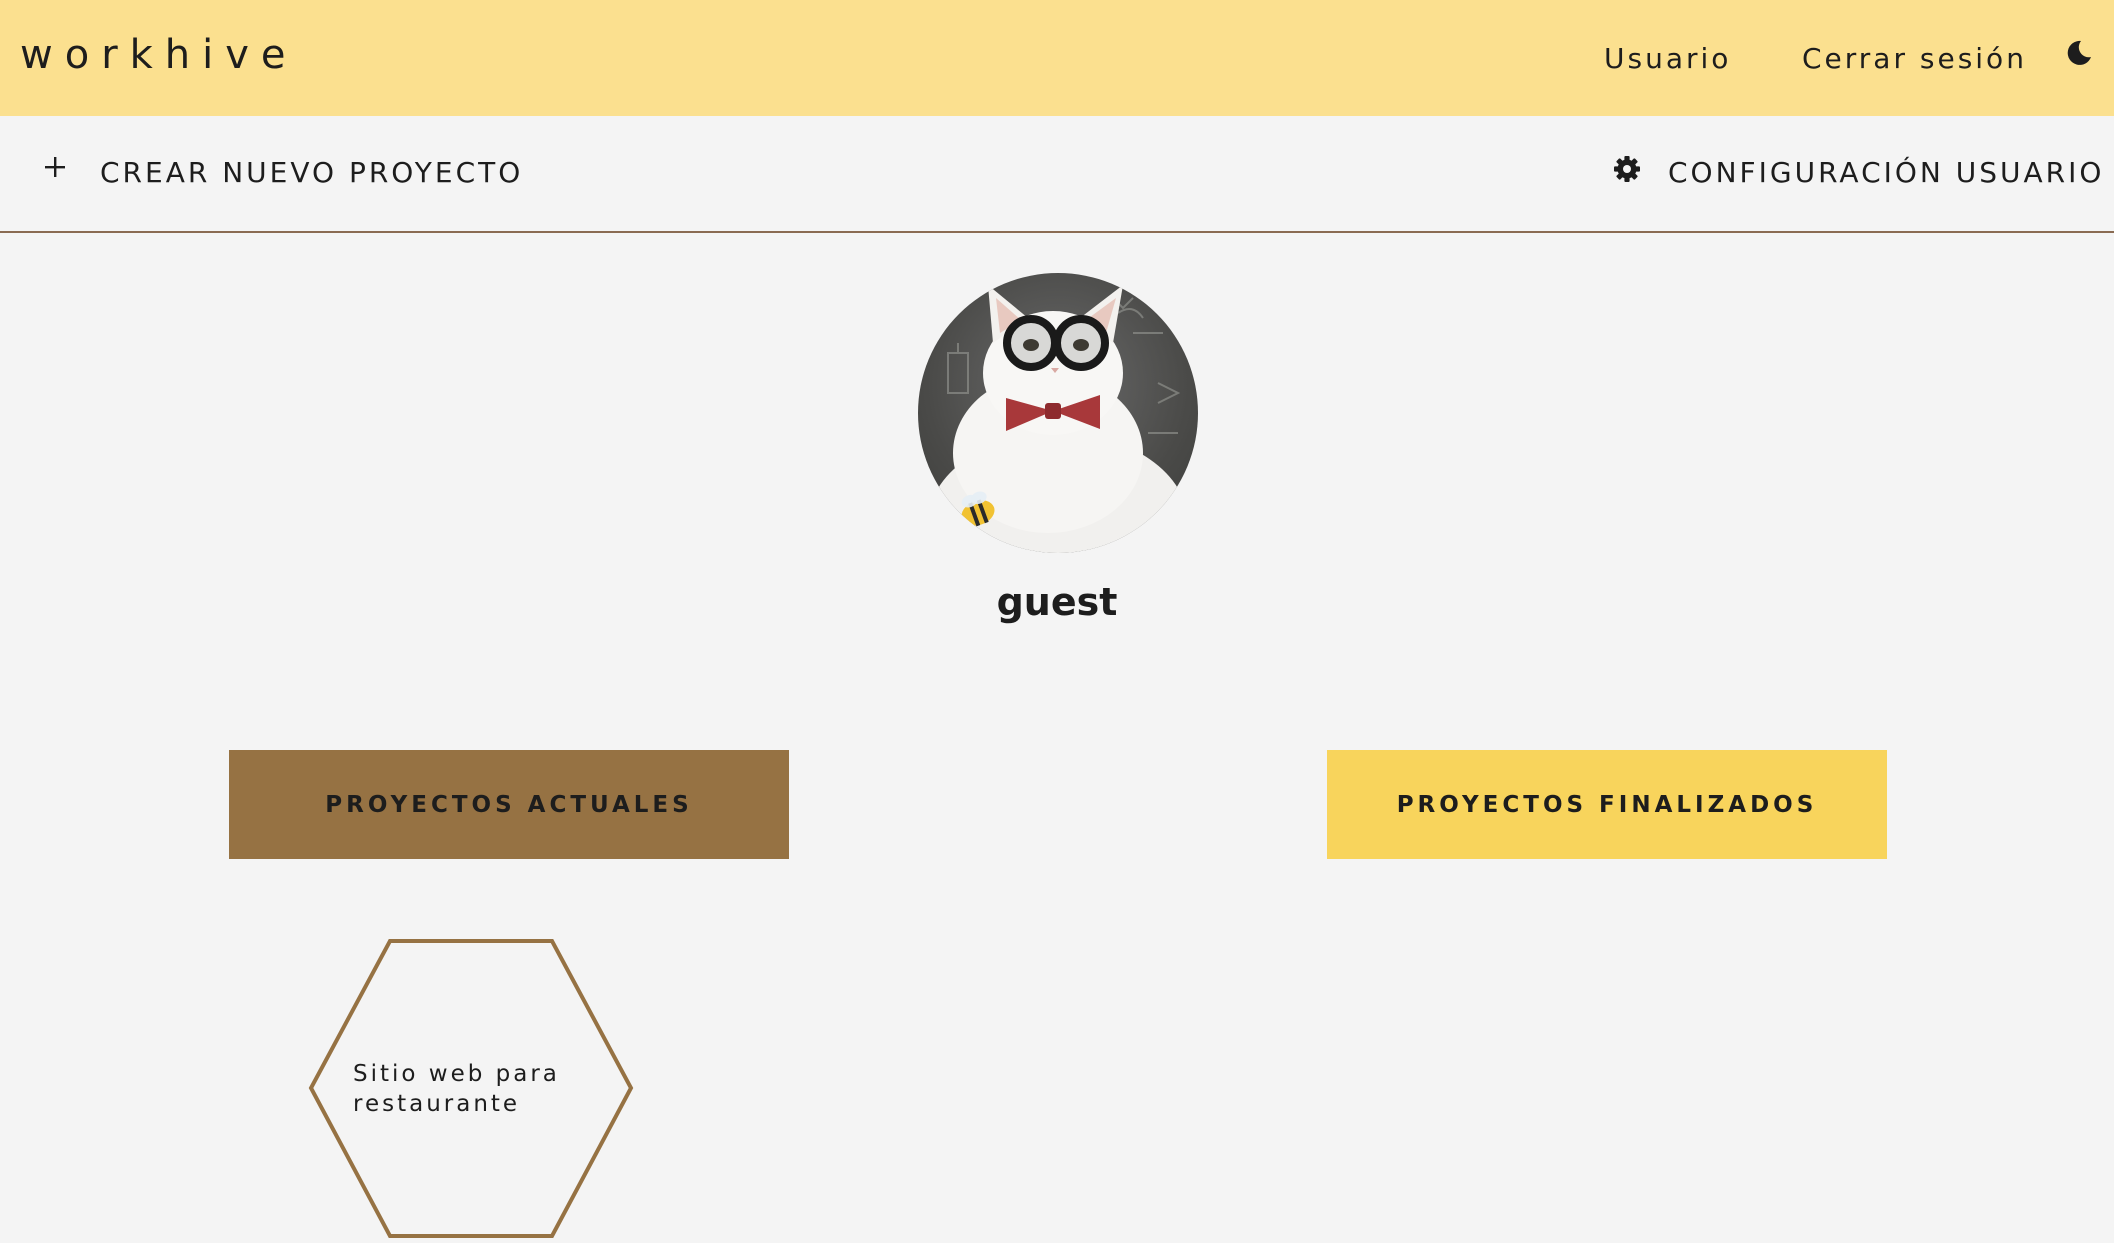 This screenshot has width=2114, height=1243. Describe the element at coordinates (1886, 172) in the screenshot. I see `user-settings-label: CONFIGURACIÓN USUARIO` at that location.